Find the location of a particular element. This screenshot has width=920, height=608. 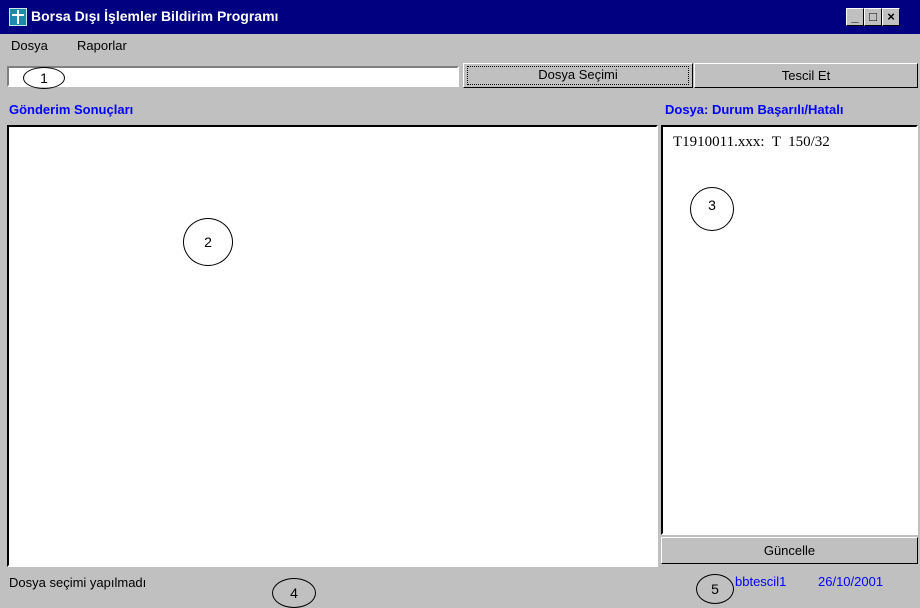

callout-5: 5 is located at coordinates (715, 589).